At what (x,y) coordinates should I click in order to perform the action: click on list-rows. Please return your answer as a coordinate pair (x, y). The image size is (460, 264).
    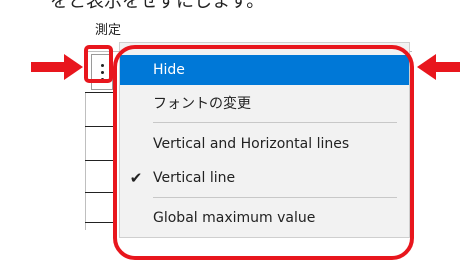
    Looking at the image, I should click on (99, 161).